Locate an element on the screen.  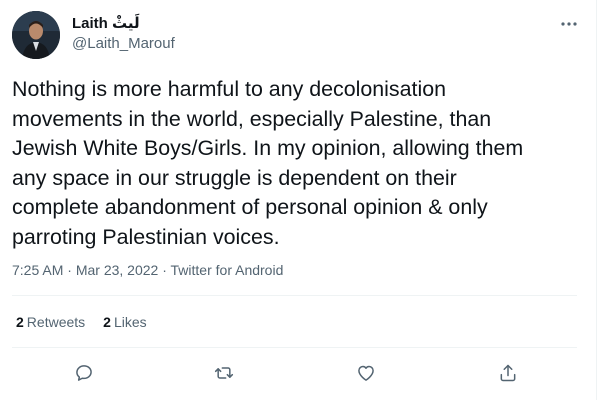
more-icon-glyph is located at coordinates (569, 24).